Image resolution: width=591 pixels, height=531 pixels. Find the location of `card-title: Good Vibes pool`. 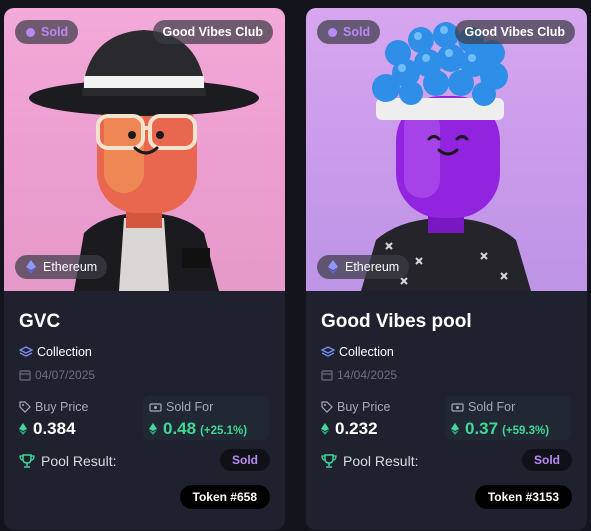

card-title: Good Vibes pool is located at coordinates (396, 322).